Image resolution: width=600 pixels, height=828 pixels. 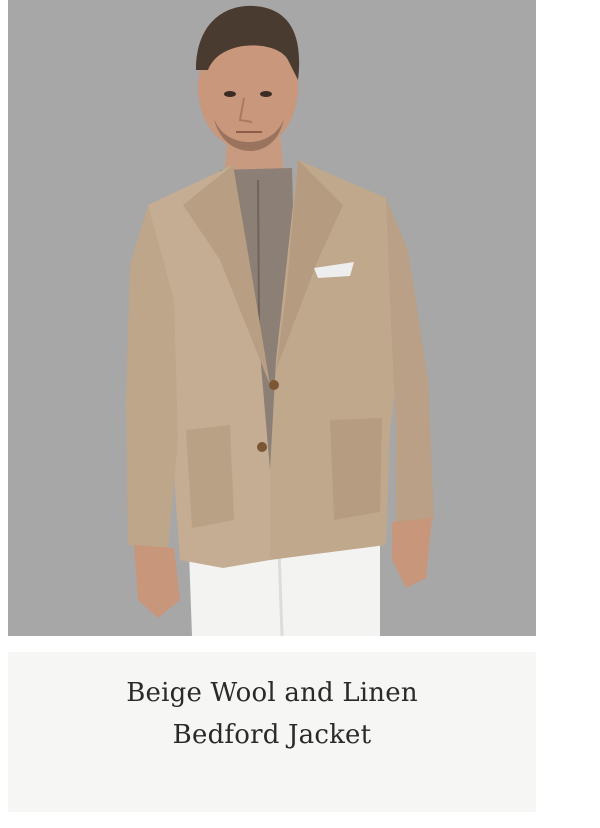 I want to click on product-title-line-1: Beige Wool and Linen, so click(x=272, y=693).